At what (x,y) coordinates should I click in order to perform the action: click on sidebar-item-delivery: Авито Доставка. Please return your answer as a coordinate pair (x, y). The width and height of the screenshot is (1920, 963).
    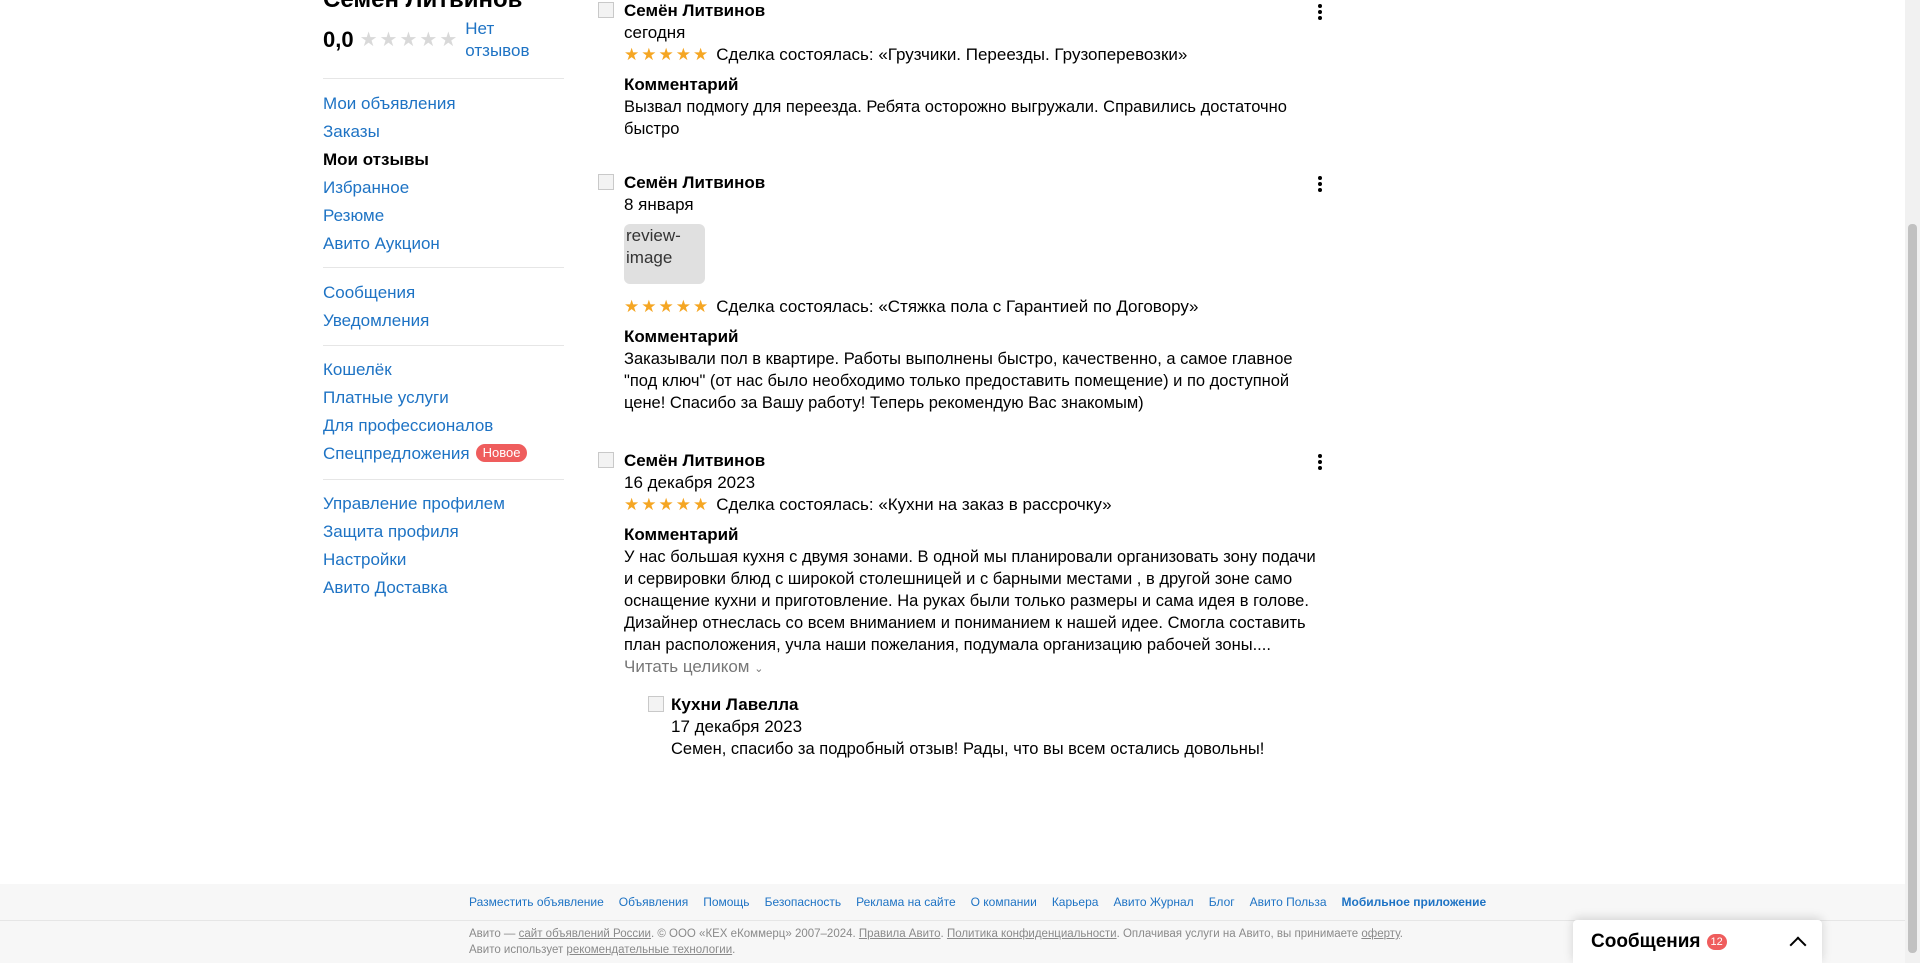
    Looking at the image, I should click on (414, 588).